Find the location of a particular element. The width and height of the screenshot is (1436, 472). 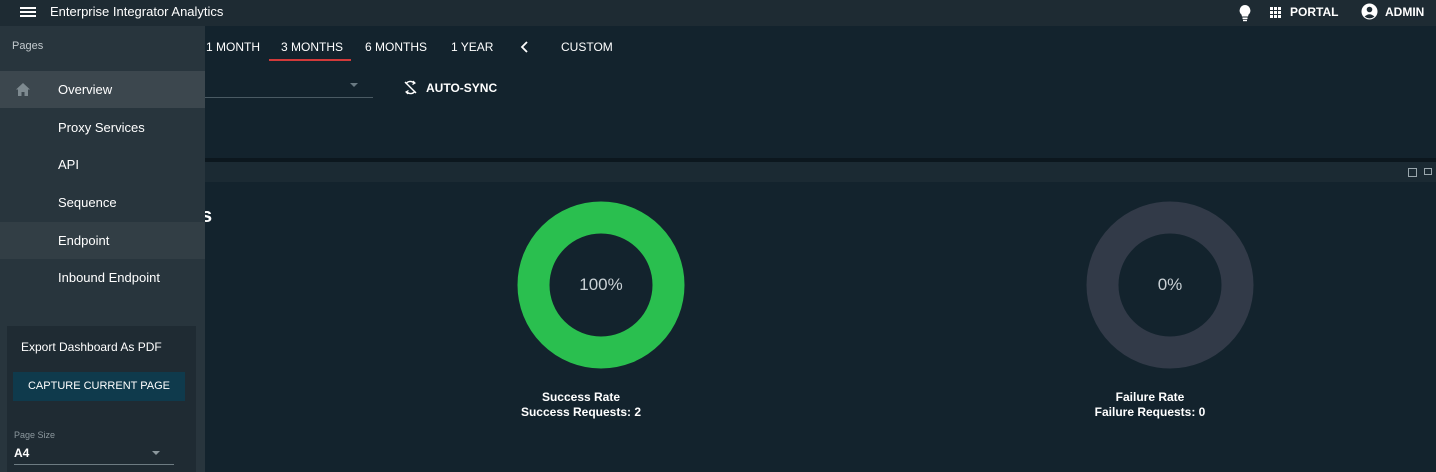

failure-caption-title: Failure Rate is located at coordinates (1150, 397).